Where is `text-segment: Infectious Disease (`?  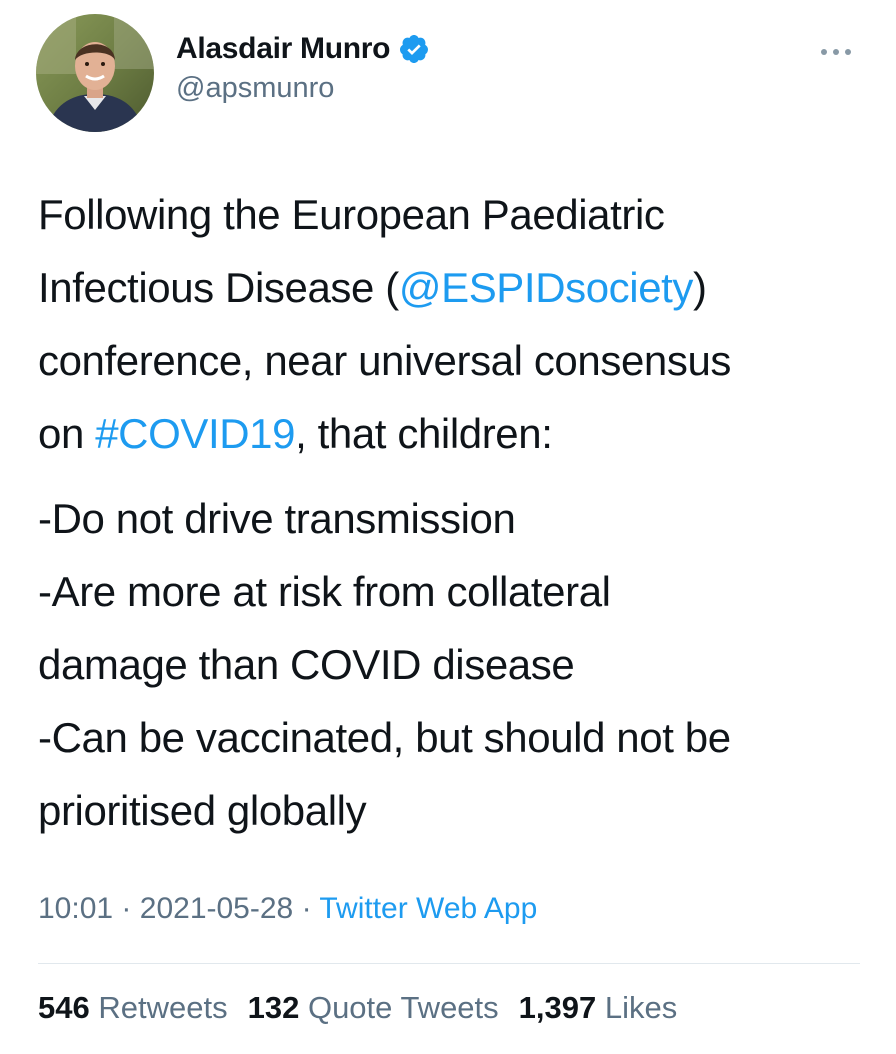
text-segment: Infectious Disease ( is located at coordinates (218, 287).